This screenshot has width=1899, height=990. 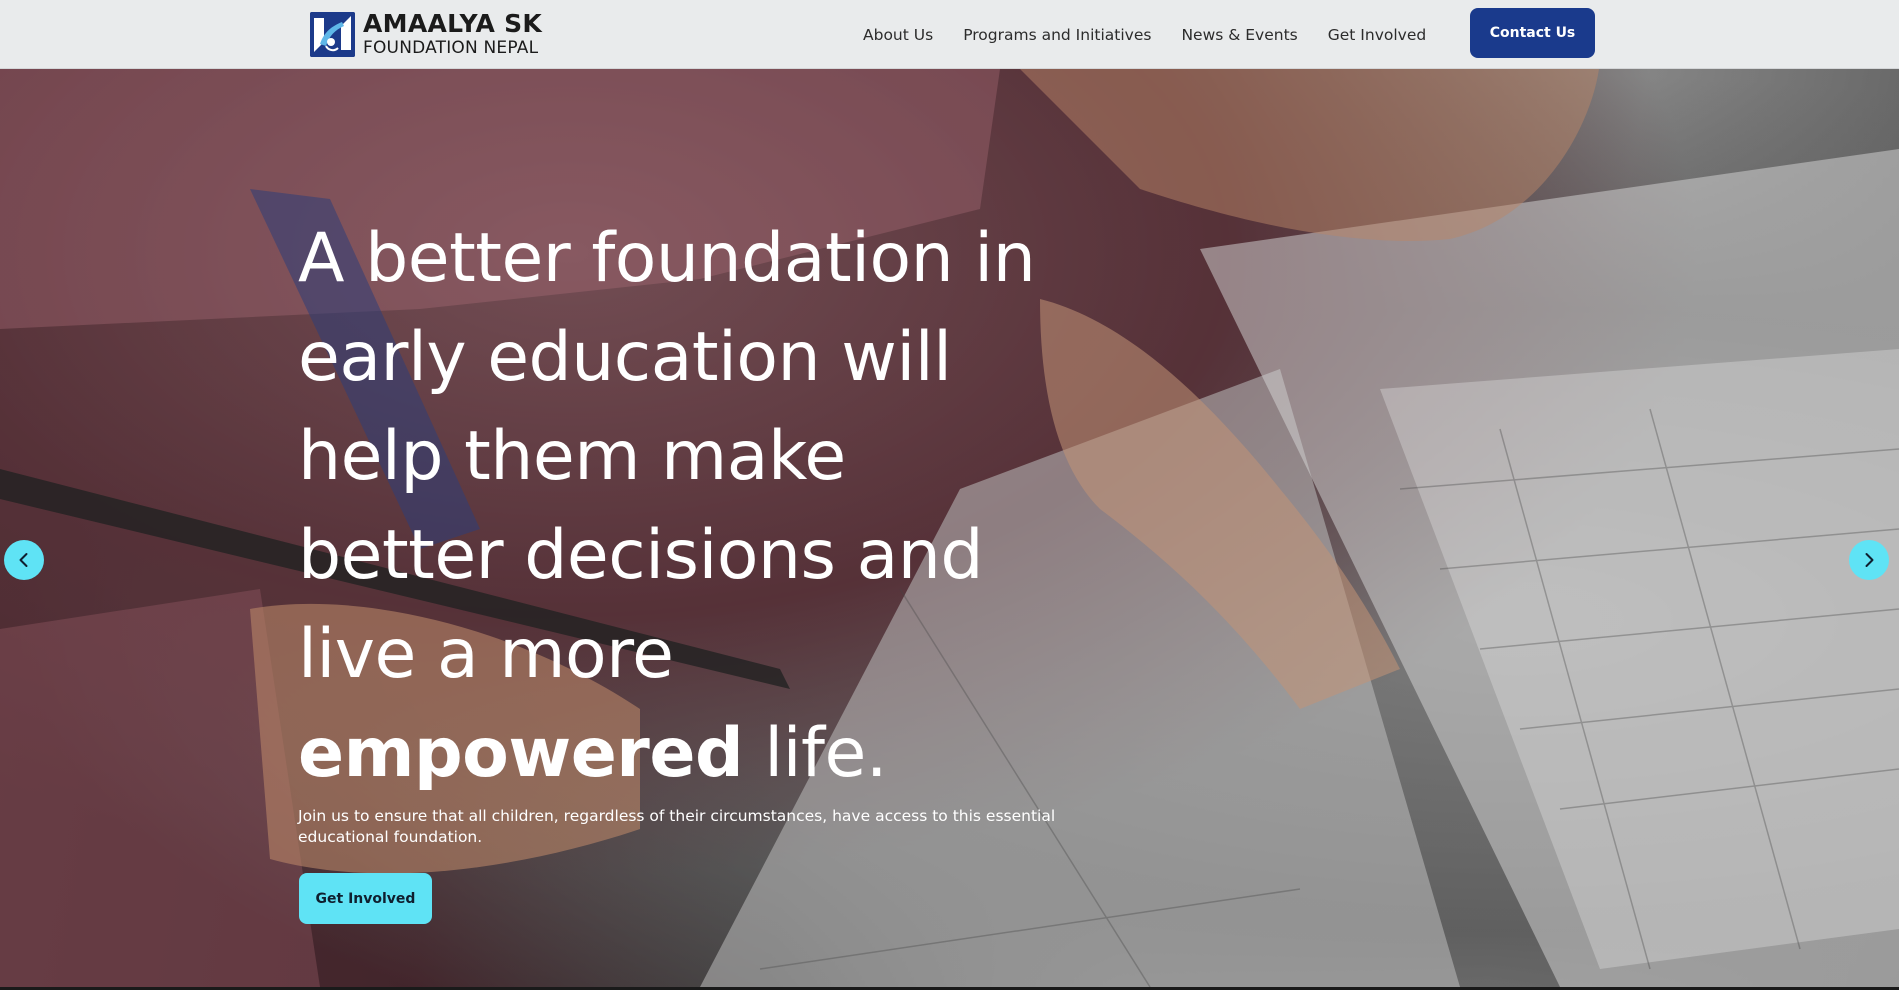 What do you see at coordinates (453, 23) in the screenshot?
I see `brand-name: AMAALYA SK` at bounding box center [453, 23].